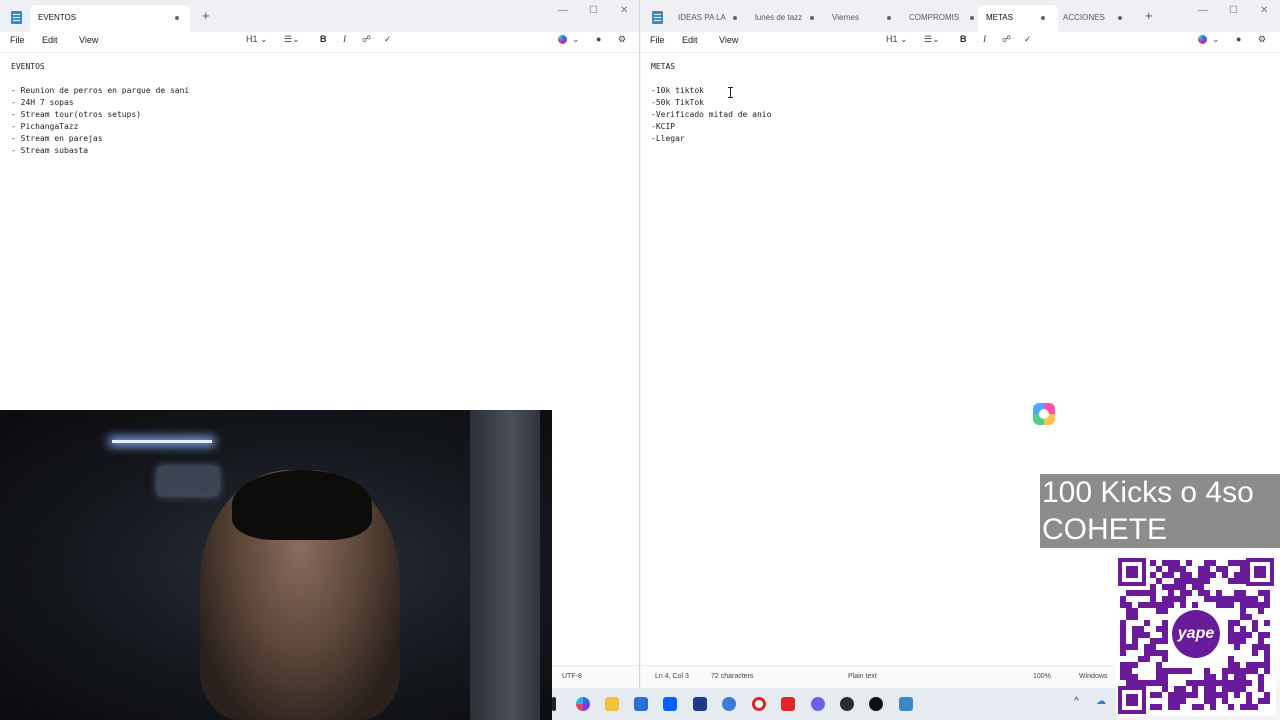  What do you see at coordinates (1260, 572) in the screenshot?
I see `qr-finder-pattern` at bounding box center [1260, 572].